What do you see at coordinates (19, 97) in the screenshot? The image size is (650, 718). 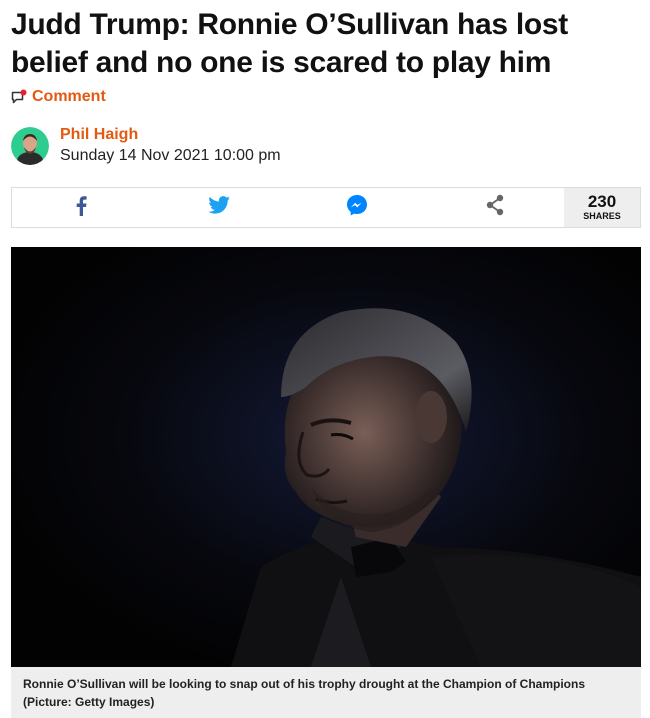 I see `comment-icon` at bounding box center [19, 97].